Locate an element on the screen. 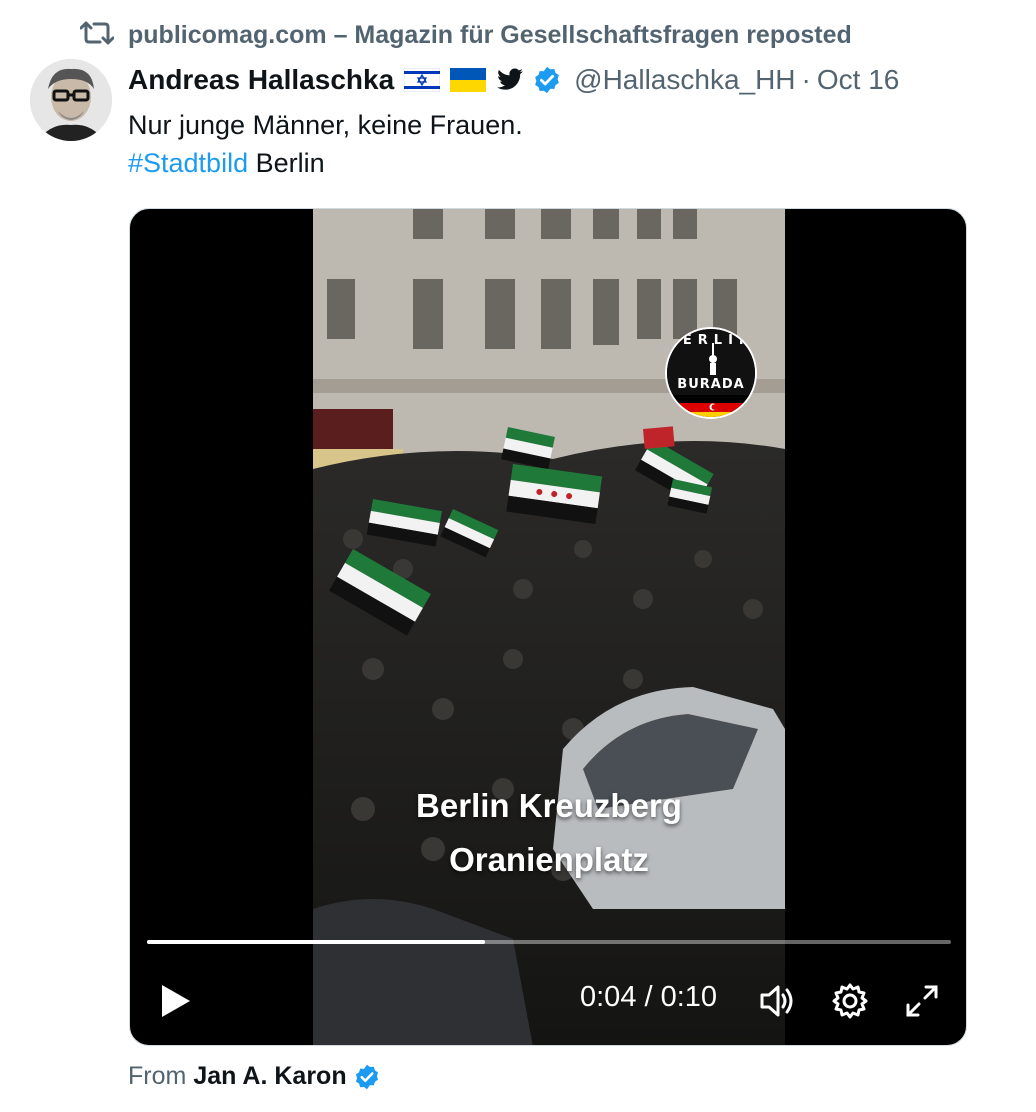  ukraine-flag-icon is located at coordinates (468, 80).